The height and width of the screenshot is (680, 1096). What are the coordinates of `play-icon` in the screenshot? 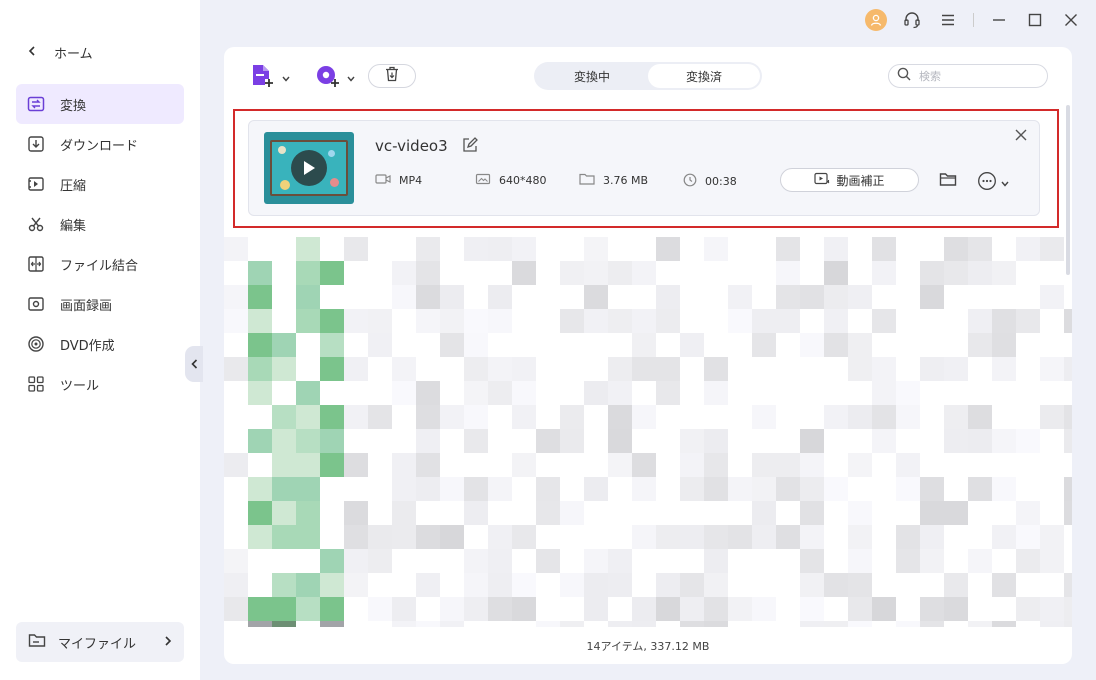 It's located at (309, 168).